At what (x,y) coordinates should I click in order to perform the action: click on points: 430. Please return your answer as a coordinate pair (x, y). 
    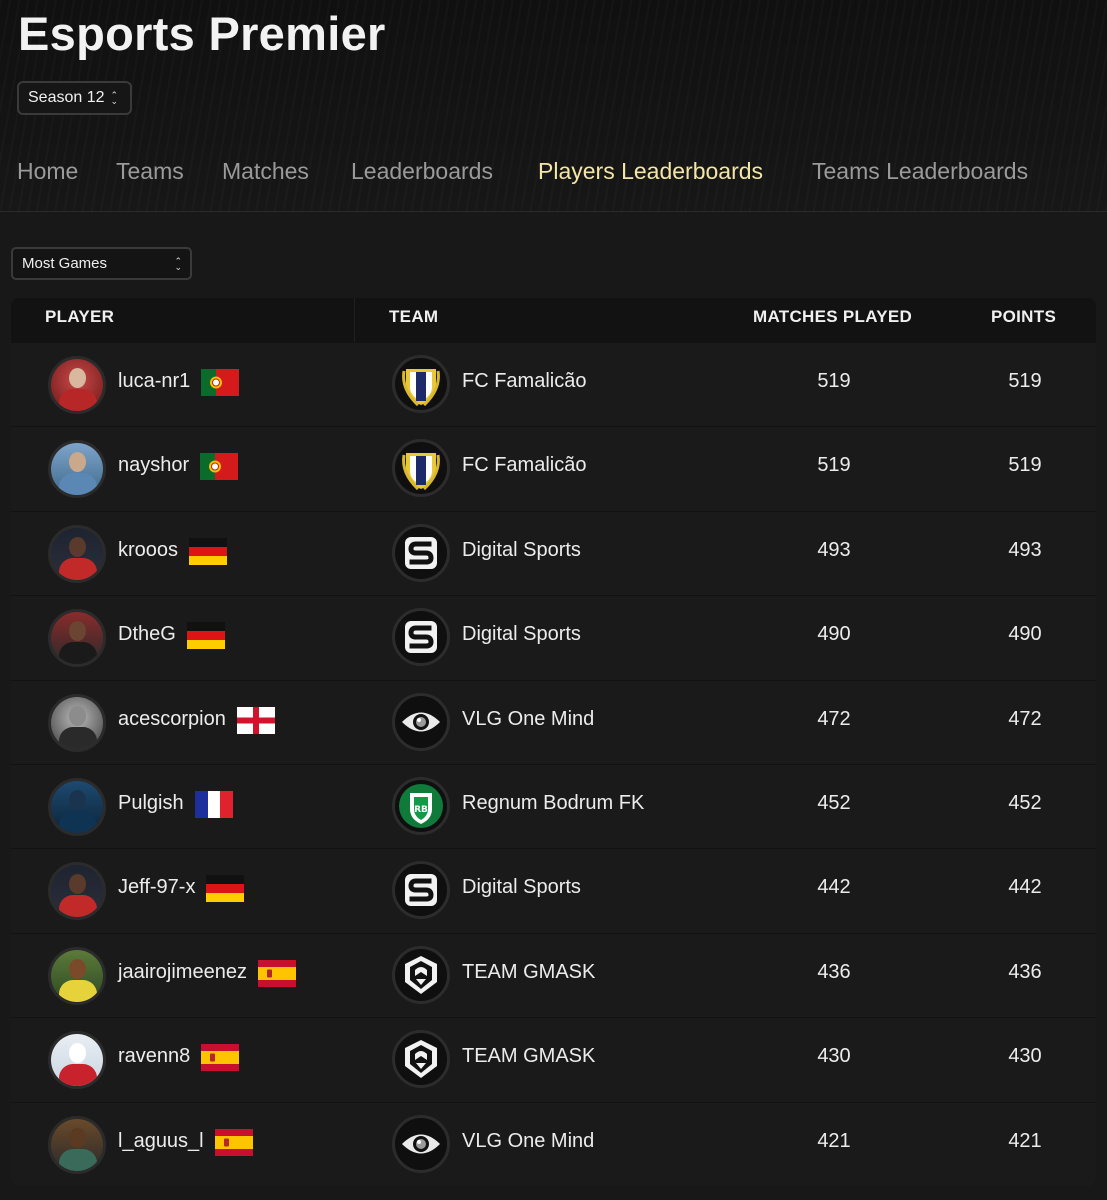
    Looking at the image, I should click on (1025, 1056).